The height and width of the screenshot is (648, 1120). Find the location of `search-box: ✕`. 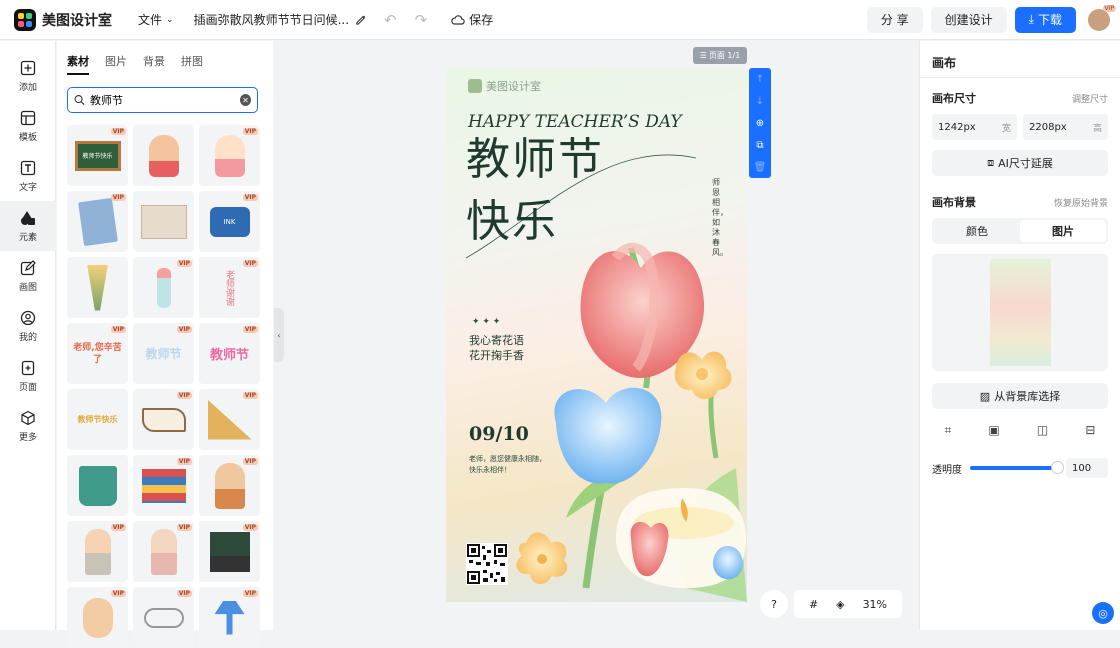

search-box: ✕ is located at coordinates (162, 100).